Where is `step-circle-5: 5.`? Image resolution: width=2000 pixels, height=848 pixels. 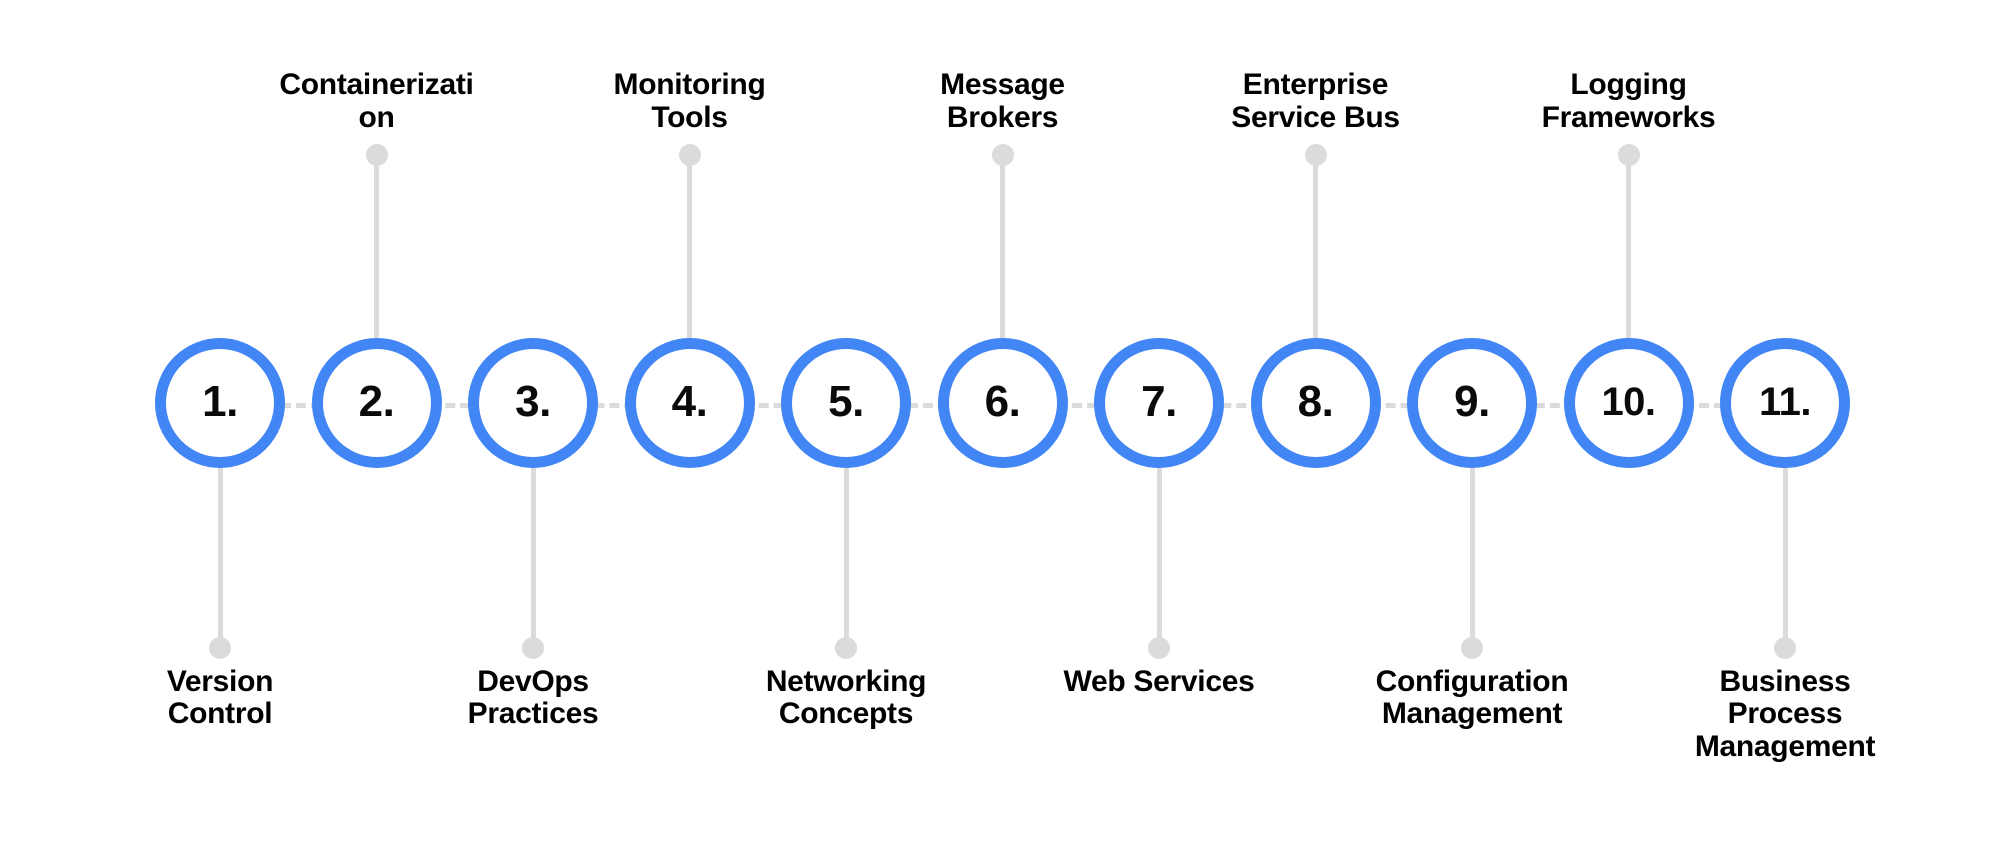
step-circle-5: 5. is located at coordinates (846, 403).